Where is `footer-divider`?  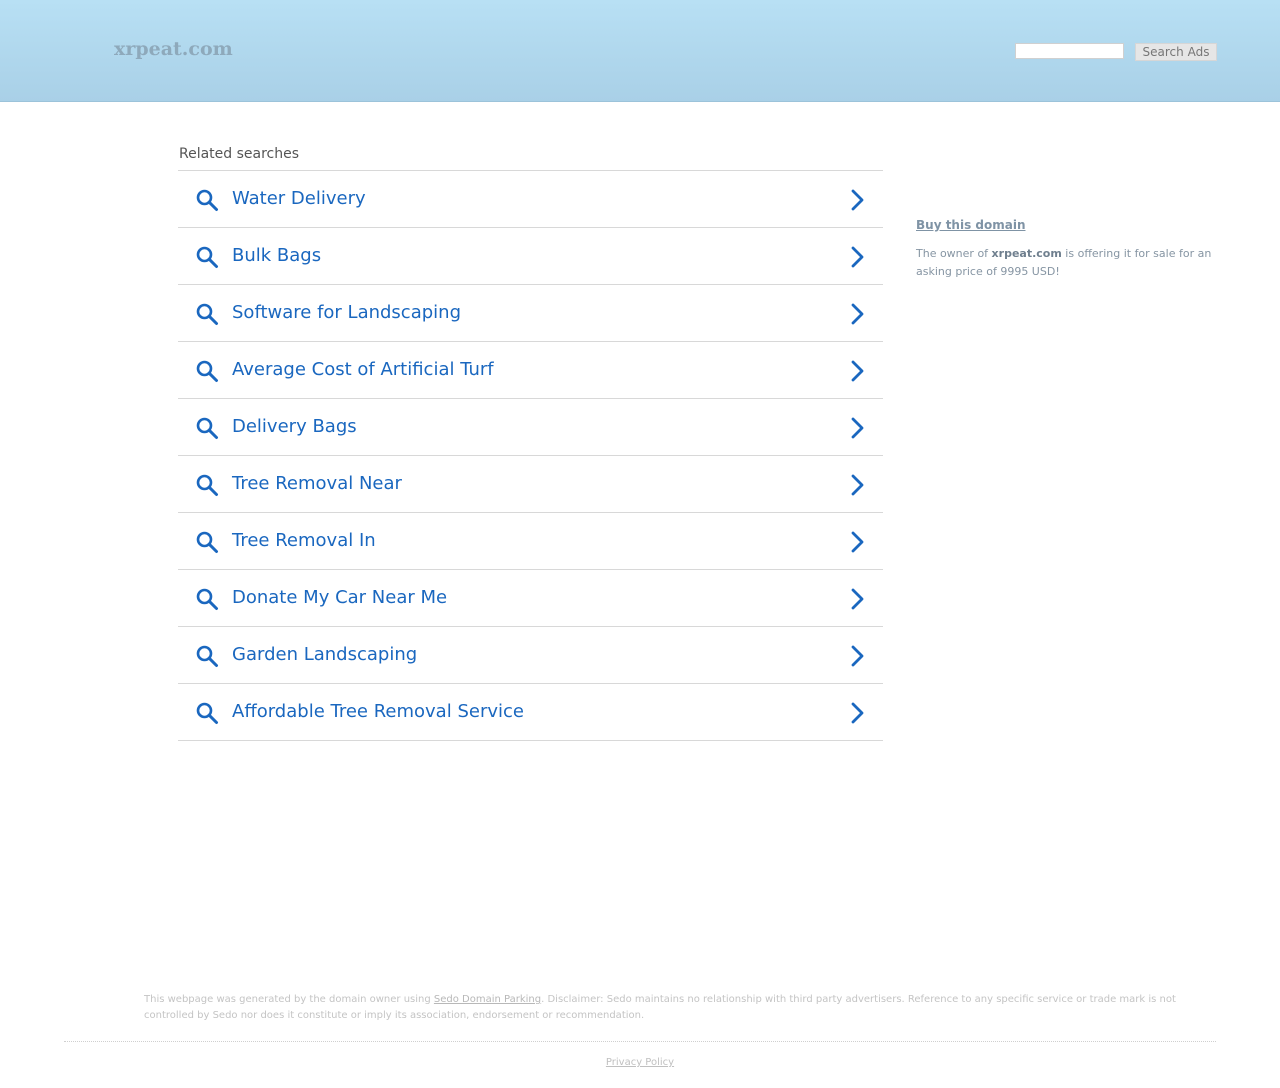
footer-divider is located at coordinates (640, 1041).